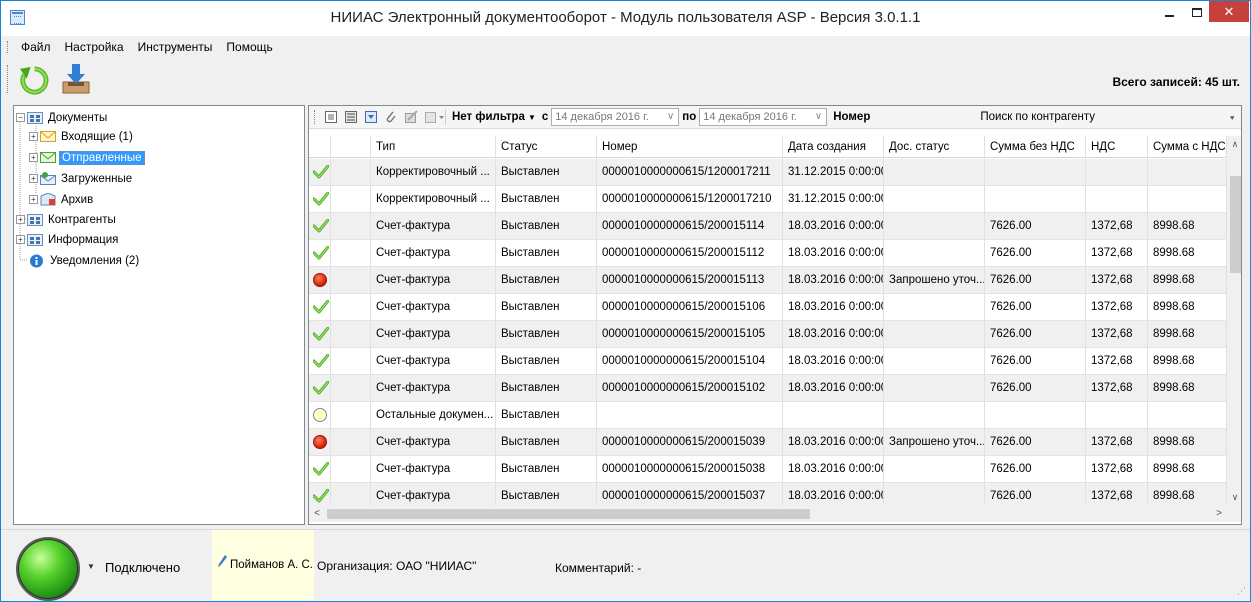 The image size is (1251, 602). Describe the element at coordinates (62, 199) in the screenshot. I see `tree-item-archive: + Архив` at that location.